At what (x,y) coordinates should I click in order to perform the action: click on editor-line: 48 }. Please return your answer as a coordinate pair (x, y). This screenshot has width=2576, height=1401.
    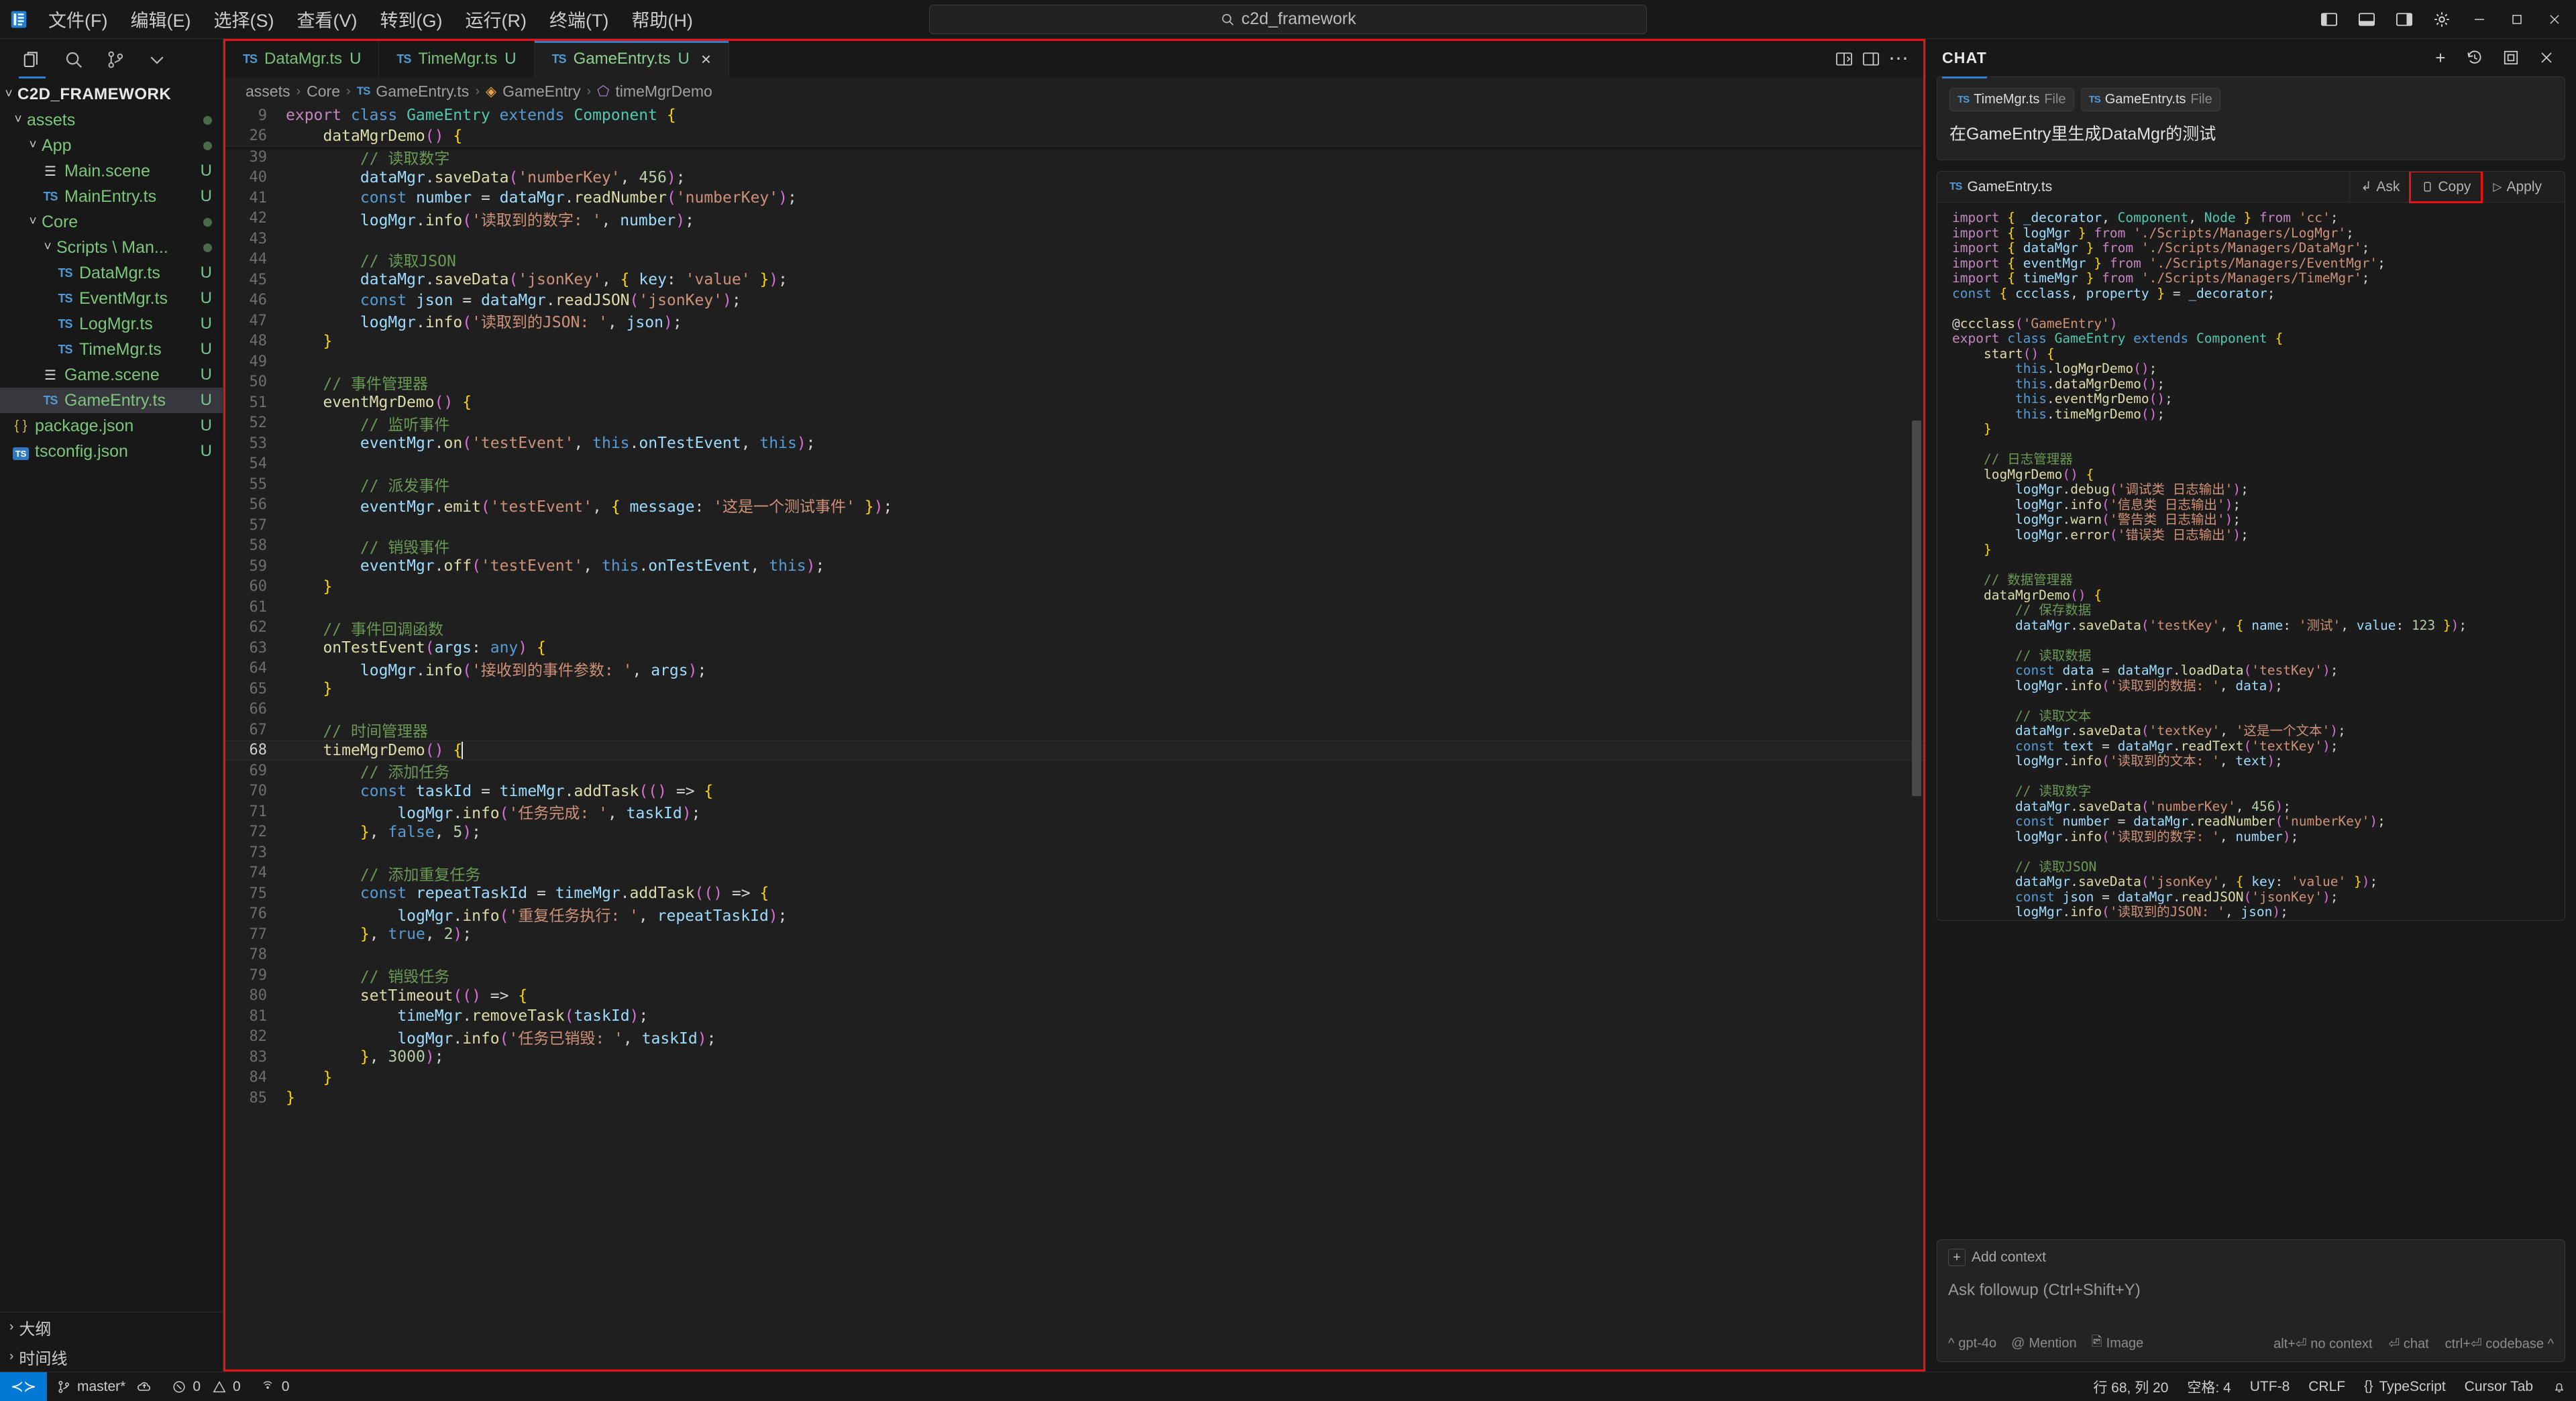
    Looking at the image, I should click on (1074, 341).